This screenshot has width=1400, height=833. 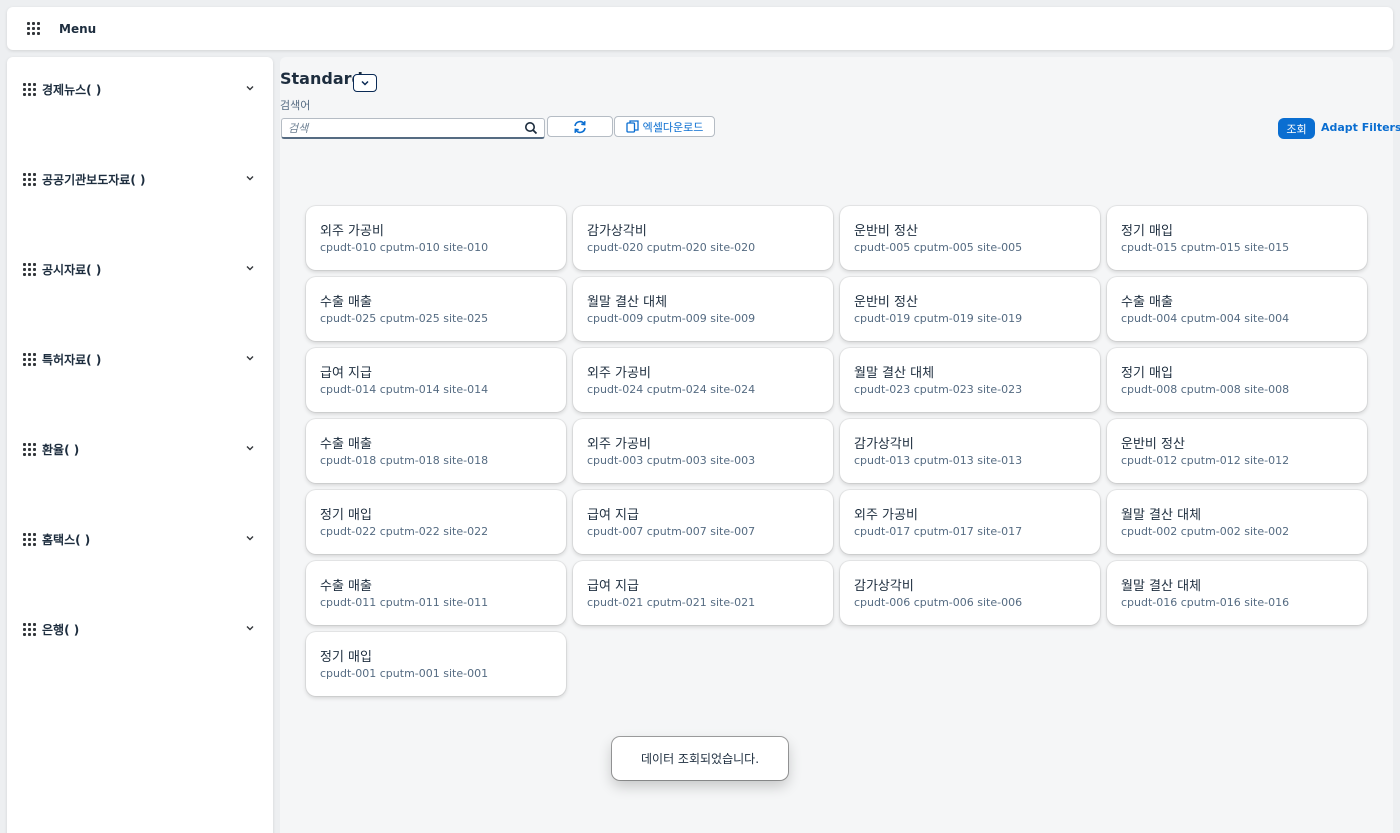 What do you see at coordinates (703, 309) in the screenshot?
I see `tile: 월말 결산 대체 cpudt-009 cputm-009 site-009` at bounding box center [703, 309].